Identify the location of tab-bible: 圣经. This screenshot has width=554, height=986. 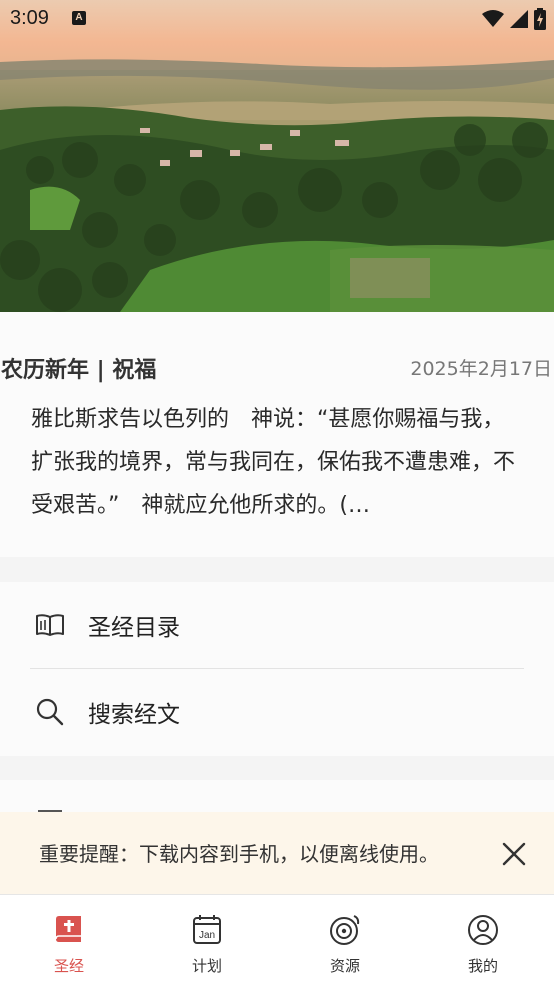
(69, 940).